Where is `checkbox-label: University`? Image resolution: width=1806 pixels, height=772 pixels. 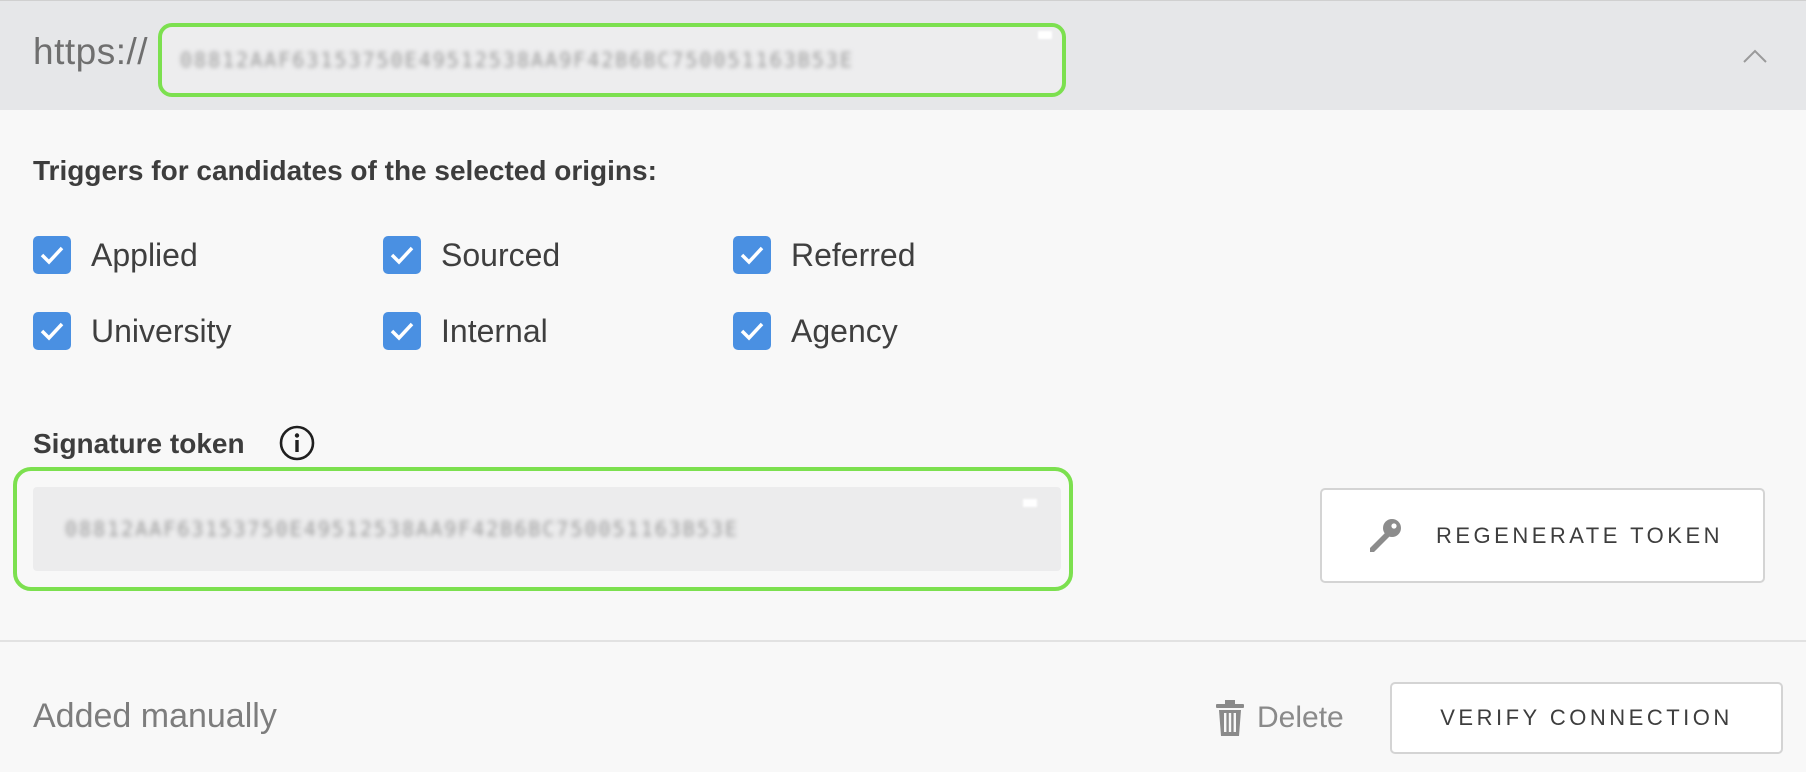
checkbox-label: University is located at coordinates (161, 330).